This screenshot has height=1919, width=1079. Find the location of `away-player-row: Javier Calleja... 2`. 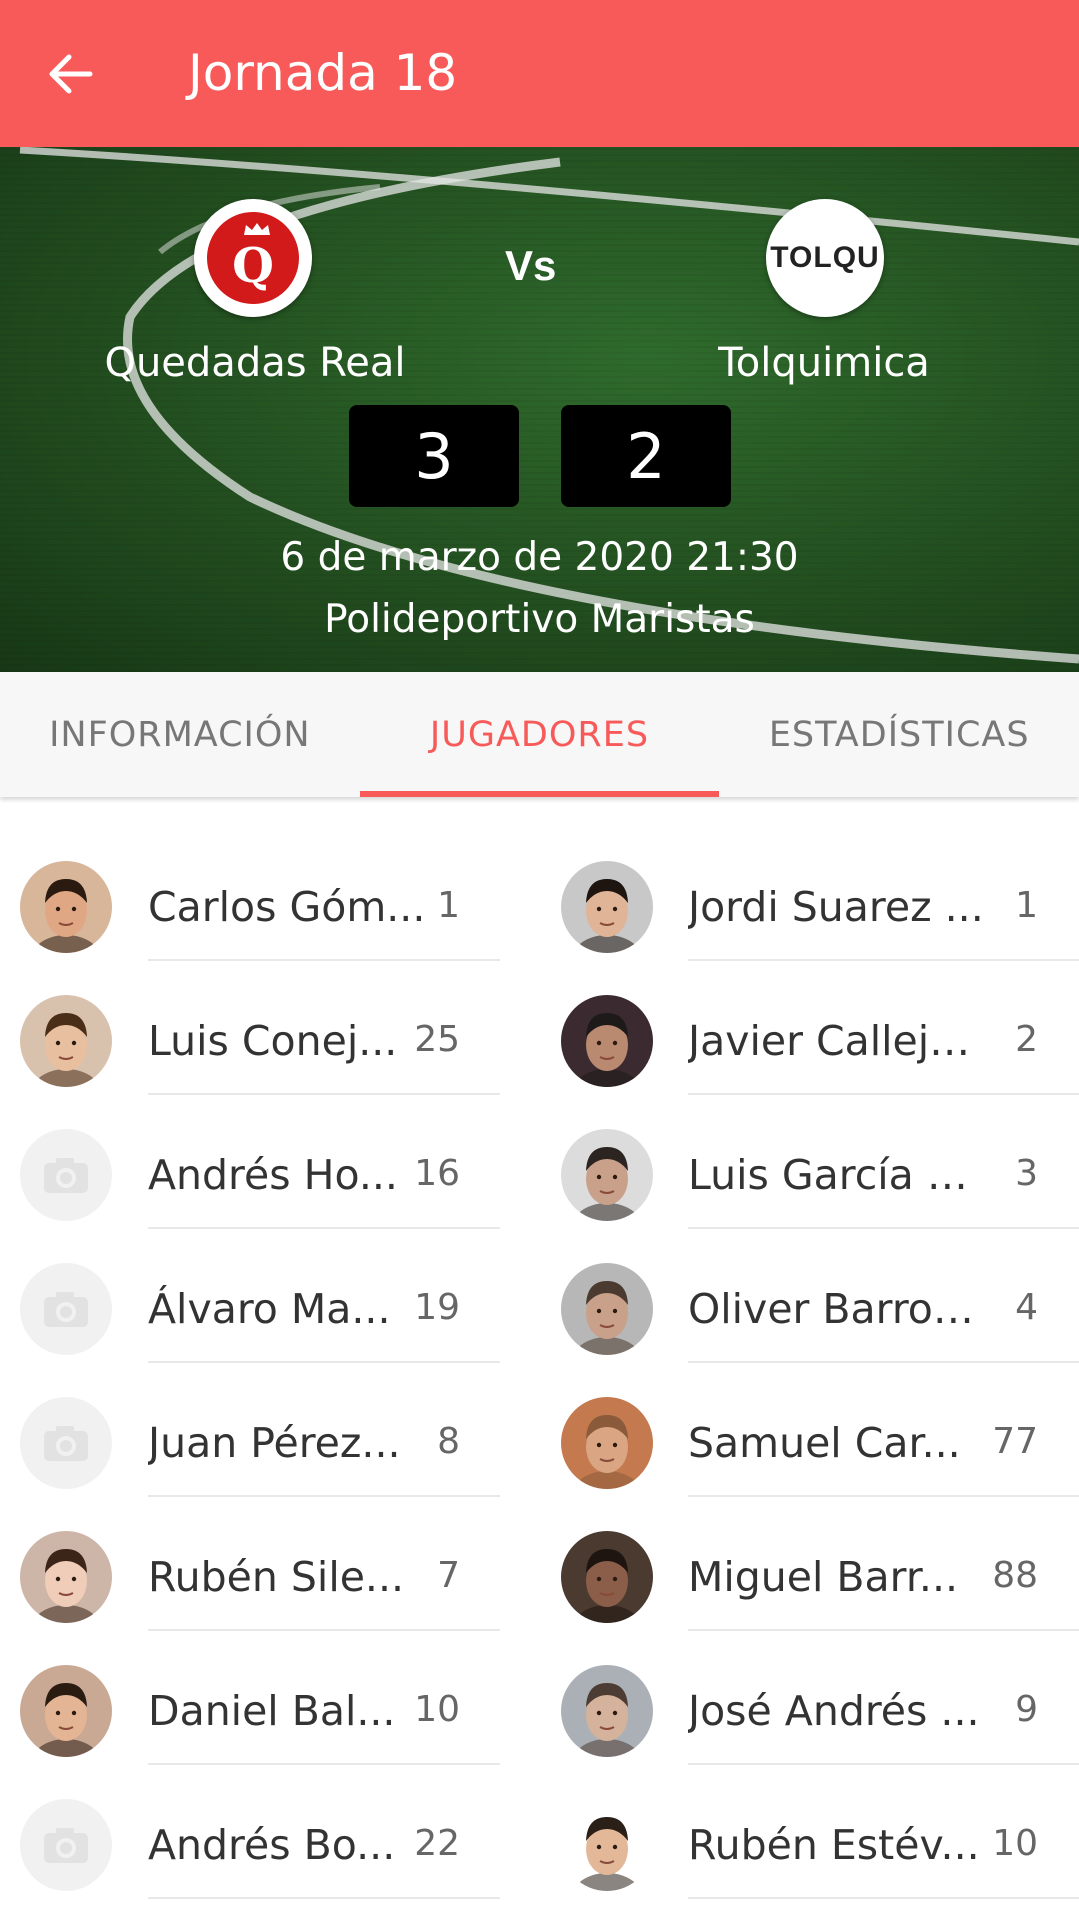

away-player-row: Javier Calleja... 2 is located at coordinates (809, 1028).